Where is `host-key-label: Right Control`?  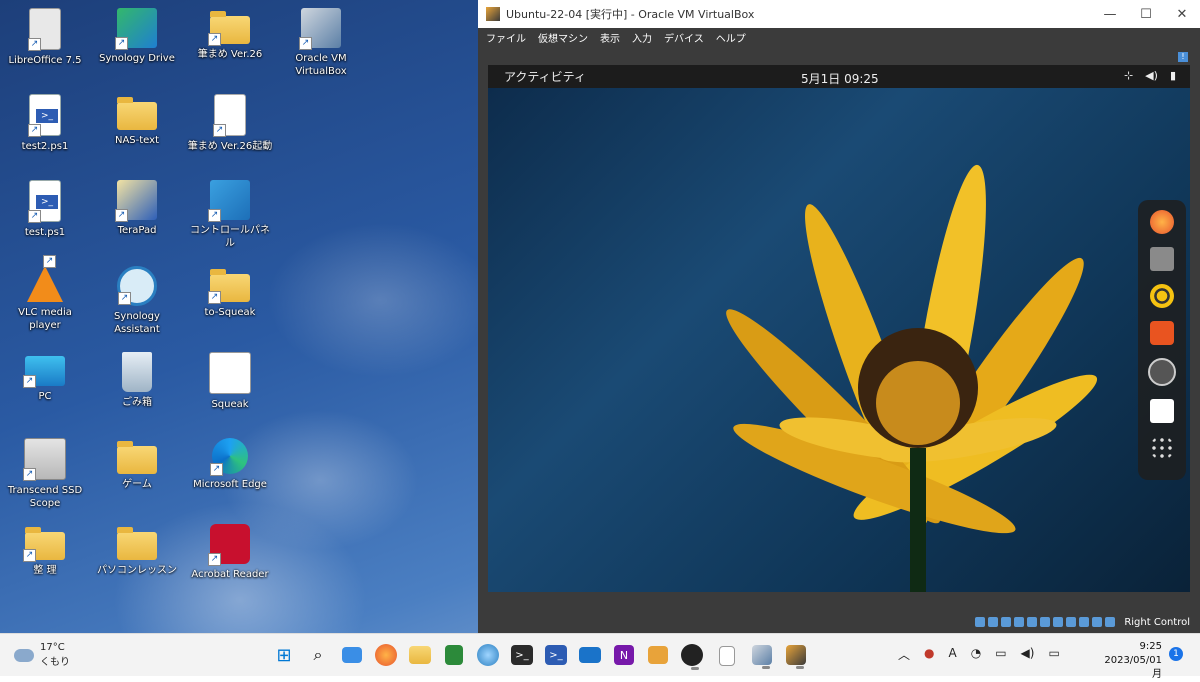
host-key-label: Right Control is located at coordinates (1157, 622).